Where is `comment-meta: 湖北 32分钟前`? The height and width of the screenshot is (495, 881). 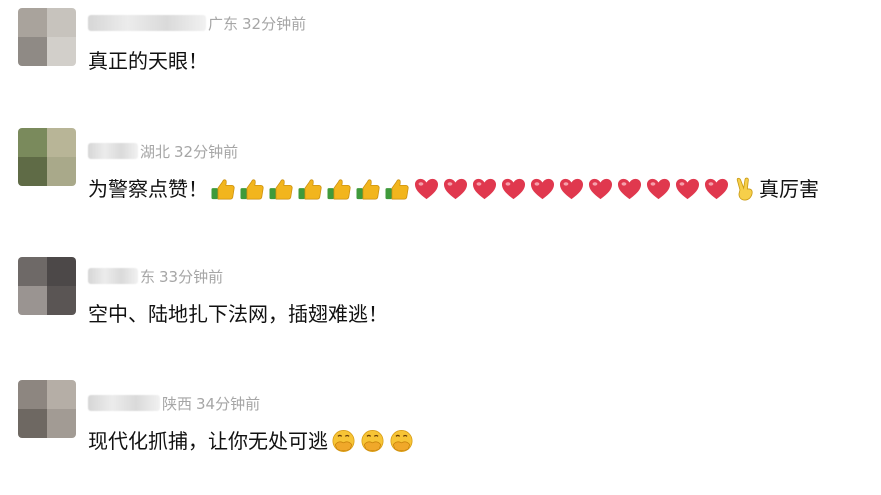
comment-meta: 湖北 32分钟前 is located at coordinates (163, 151).